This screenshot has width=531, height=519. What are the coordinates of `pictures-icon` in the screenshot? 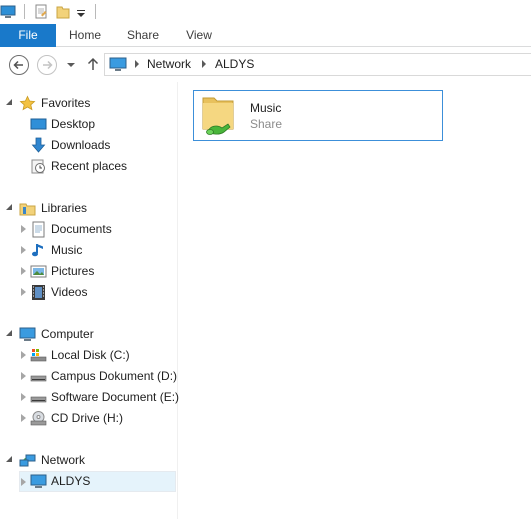 It's located at (38, 271).